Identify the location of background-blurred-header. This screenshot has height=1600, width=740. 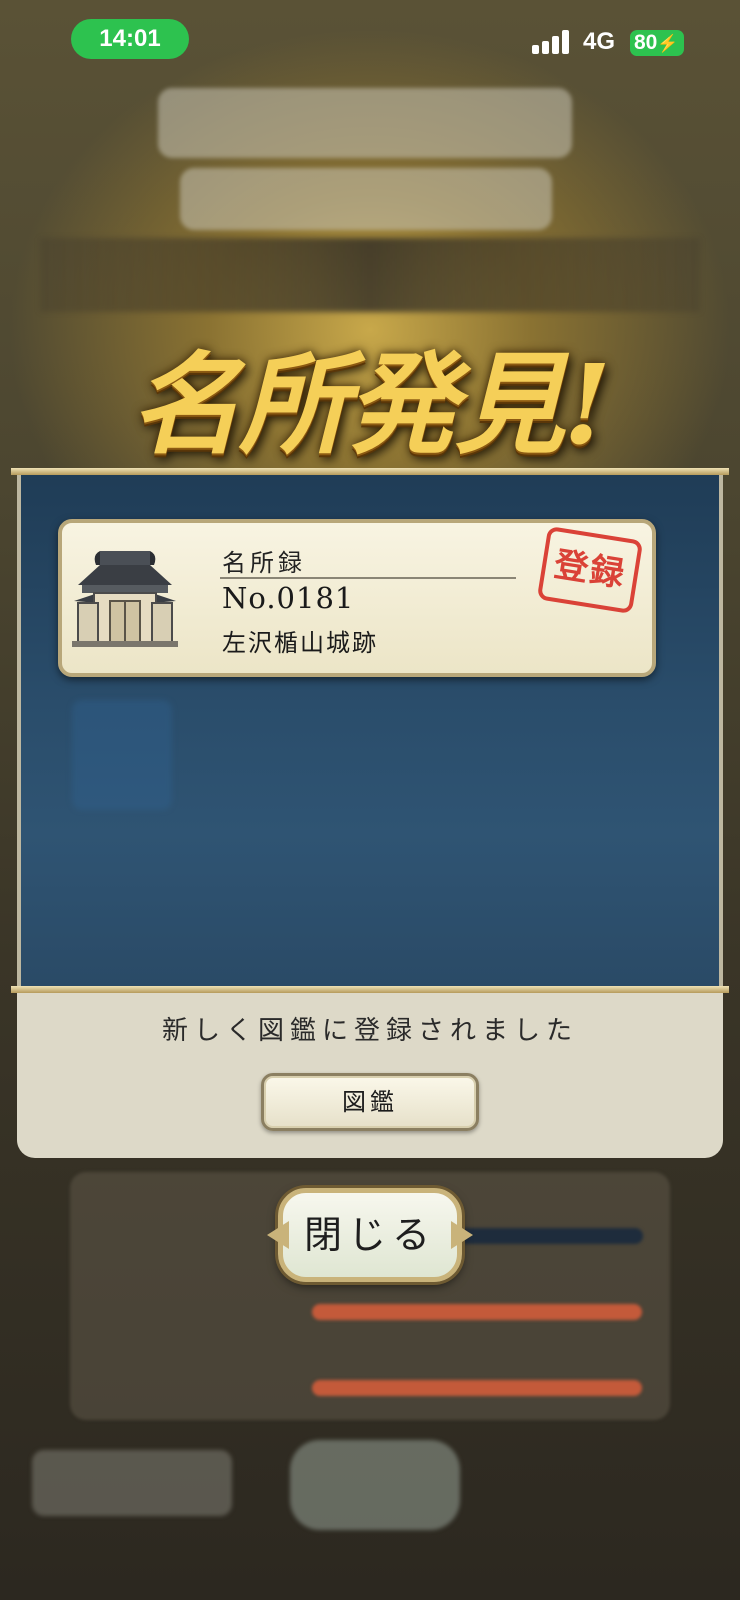
(365, 123).